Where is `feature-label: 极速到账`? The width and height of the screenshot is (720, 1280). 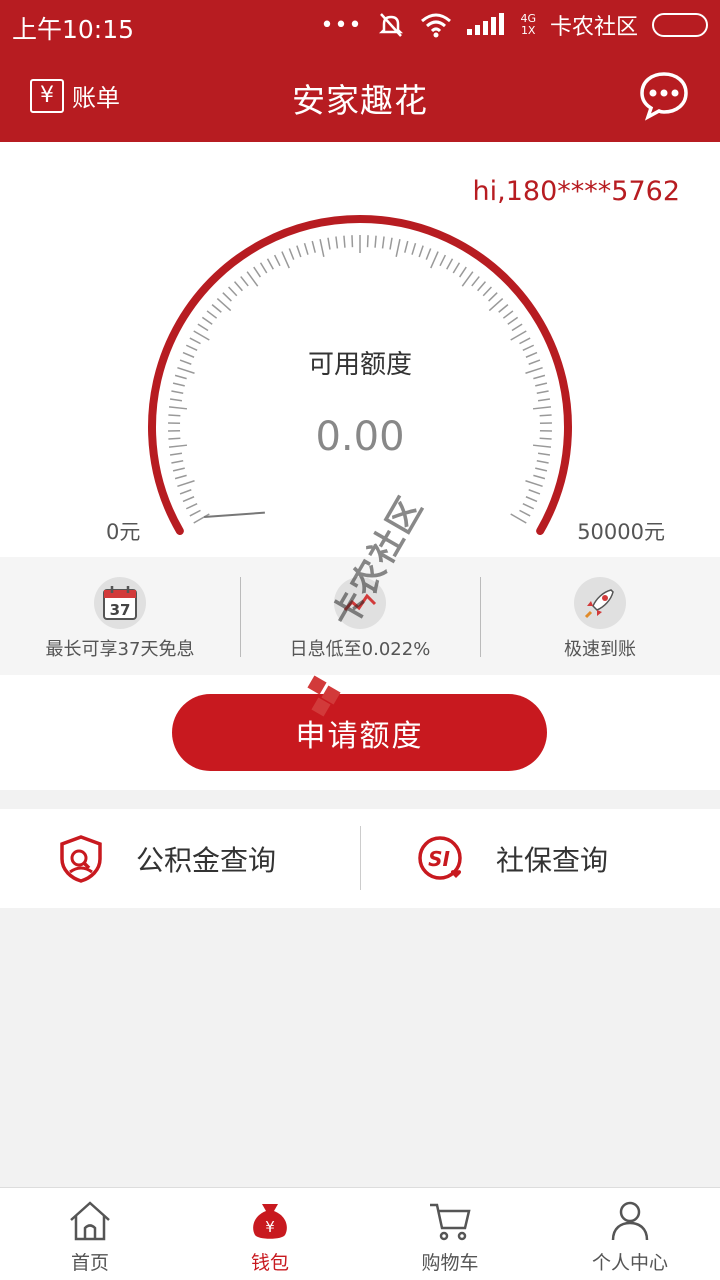
feature-label: 极速到账 is located at coordinates (600, 649).